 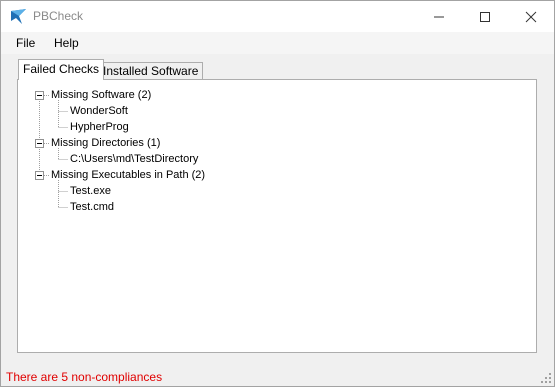 I want to click on tree-node-missing-directories: Missing Directories (1), so click(x=105, y=143).